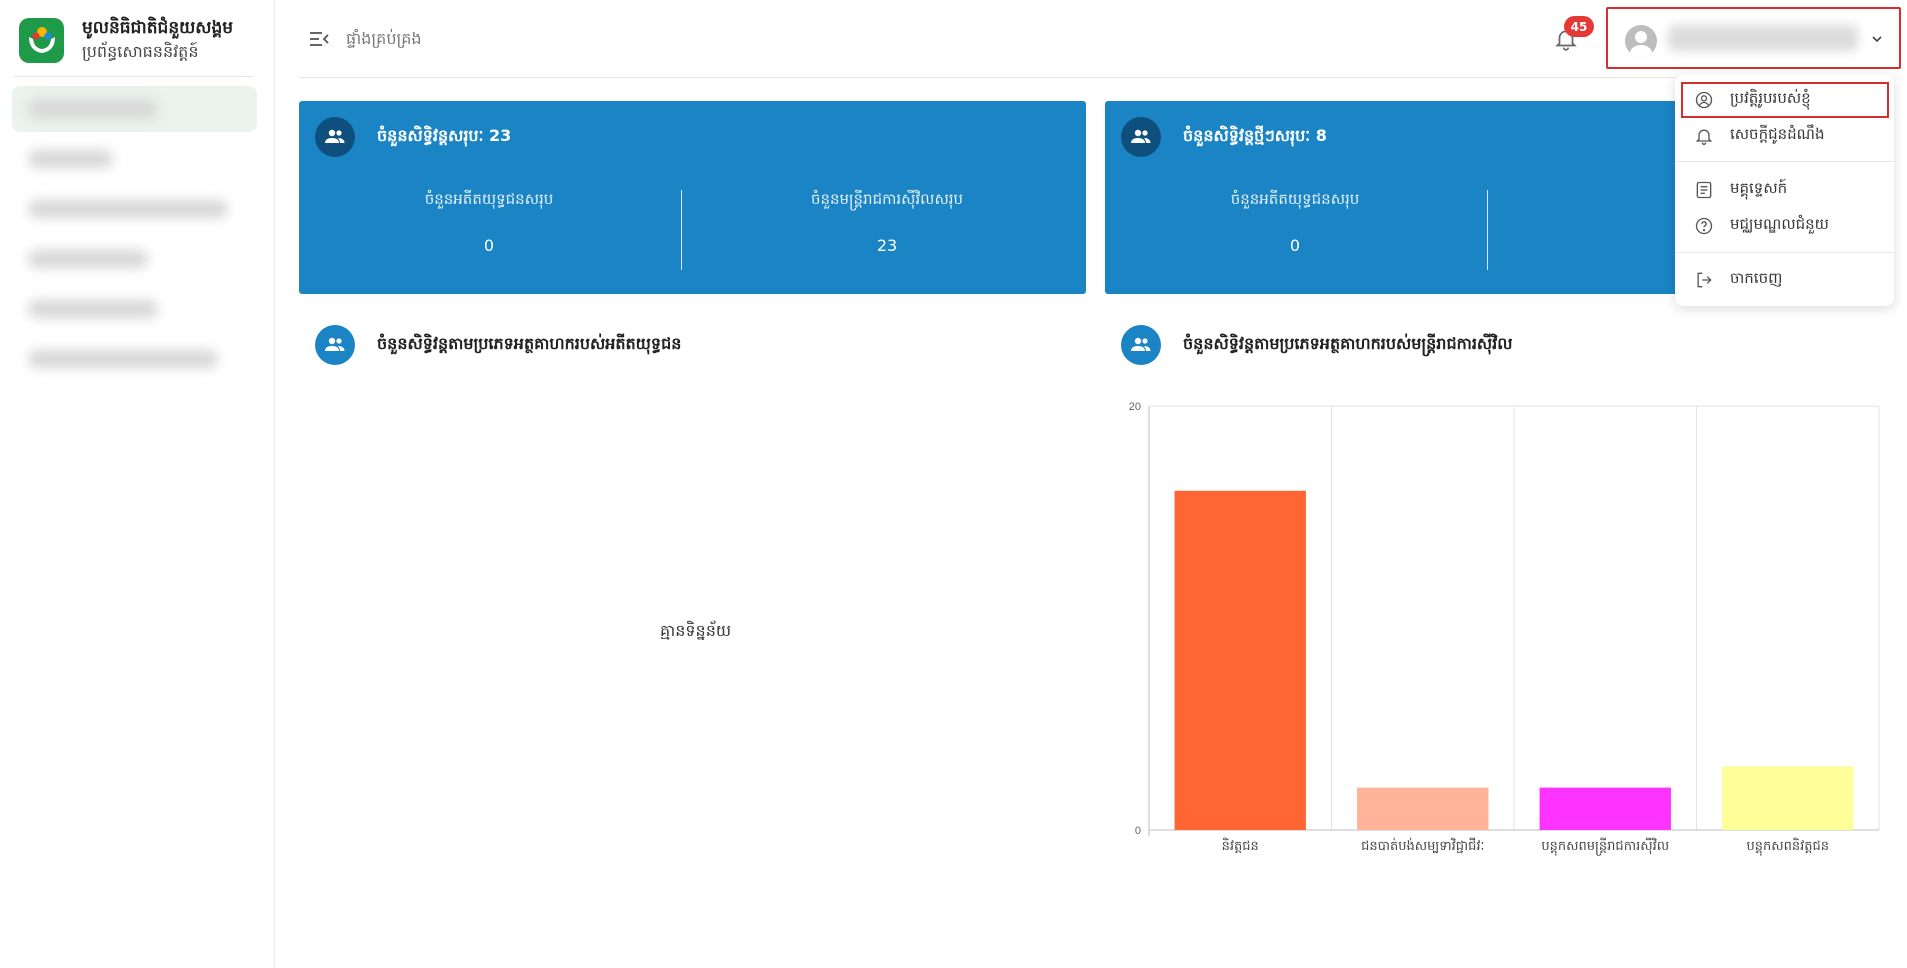 The height and width of the screenshot is (968, 1907). What do you see at coordinates (1579, 26) in the screenshot?
I see `notification-badge: 45` at bounding box center [1579, 26].